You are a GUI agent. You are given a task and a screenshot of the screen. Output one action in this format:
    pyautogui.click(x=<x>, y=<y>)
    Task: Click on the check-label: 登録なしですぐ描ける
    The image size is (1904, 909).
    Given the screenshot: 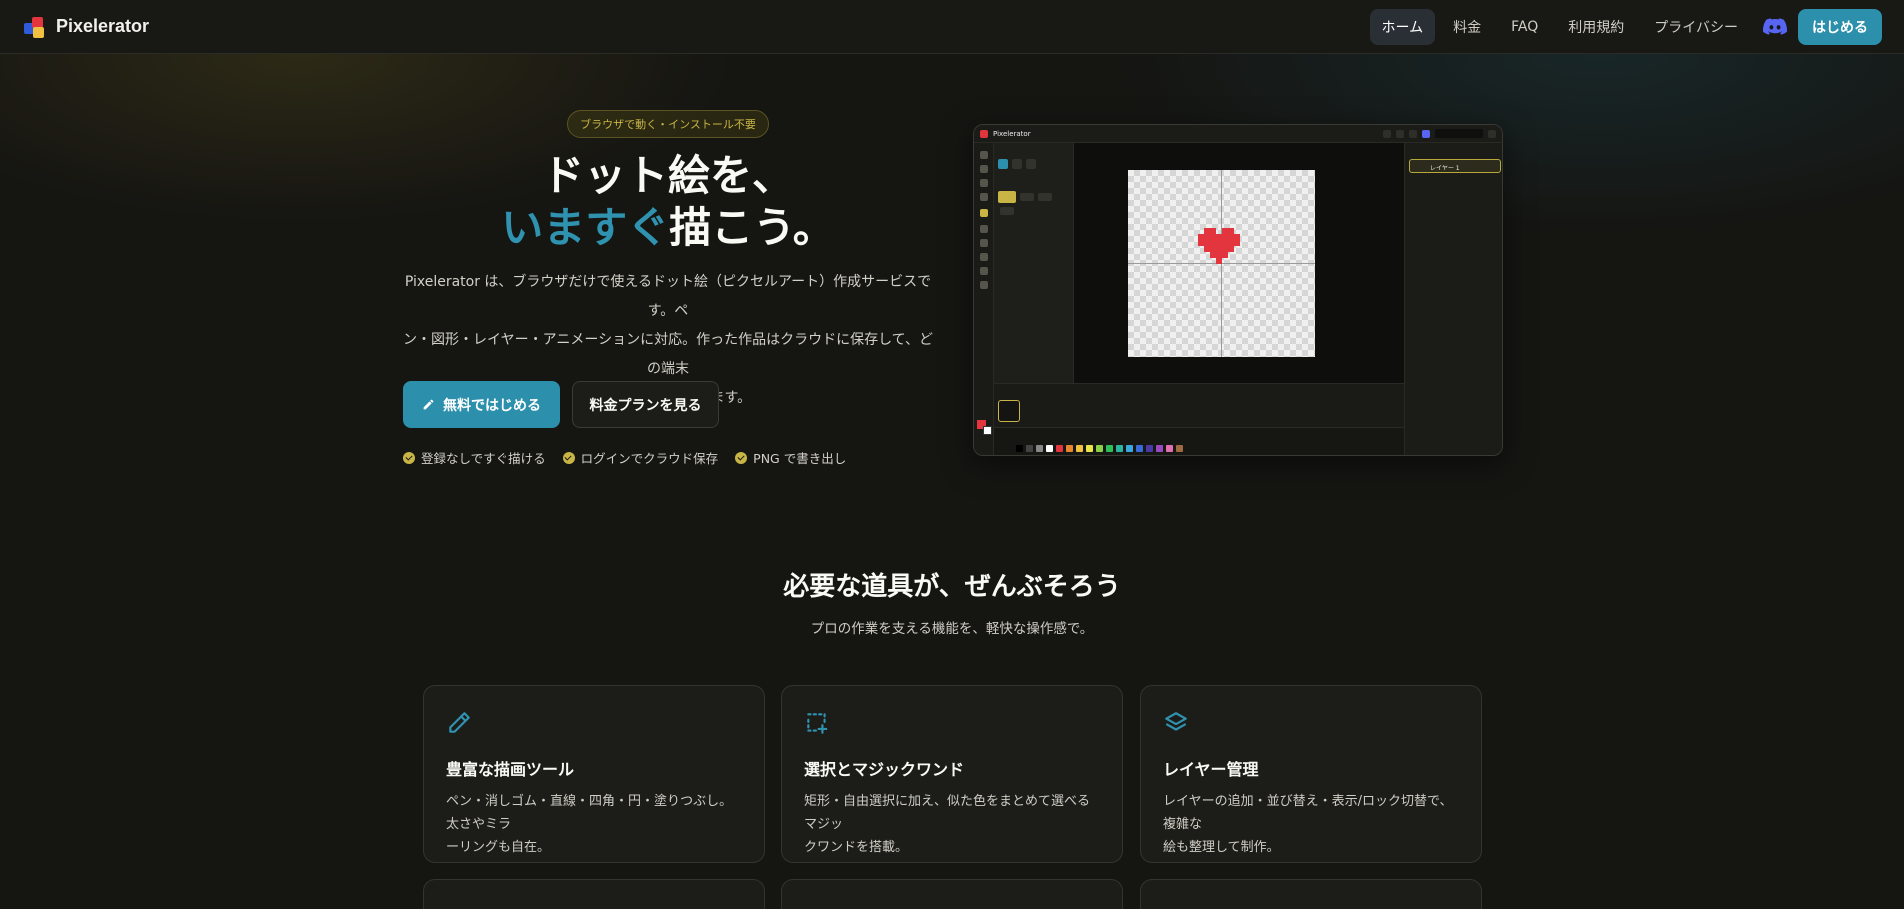 What is the action you would take?
    pyautogui.click(x=483, y=458)
    